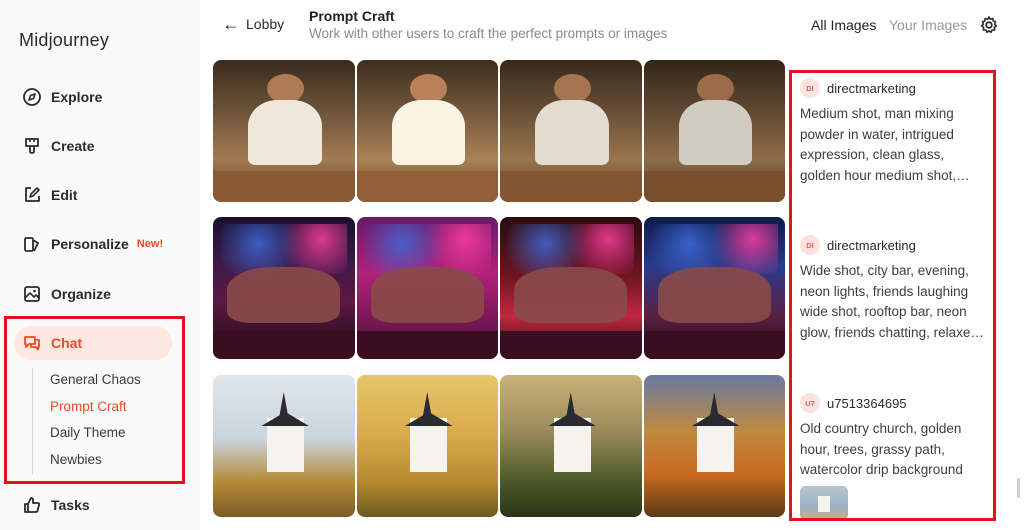  Describe the element at coordinates (94, 400) in the screenshot. I see `highlight-box-chat` at that location.